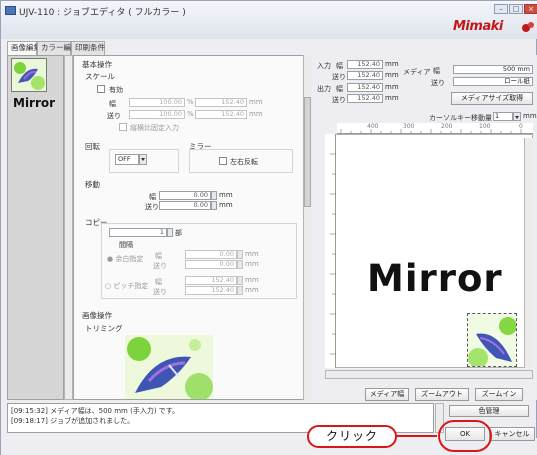  What do you see at coordinates (123, 127) in the screenshot?
I see `aspect-lock-checkbox` at bounding box center [123, 127].